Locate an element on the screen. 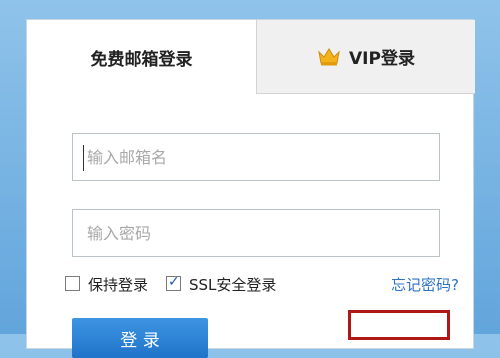 The height and width of the screenshot is (358, 500). login-options: 保持登录 SSL安全登录 忘记密码? is located at coordinates (265, 285).